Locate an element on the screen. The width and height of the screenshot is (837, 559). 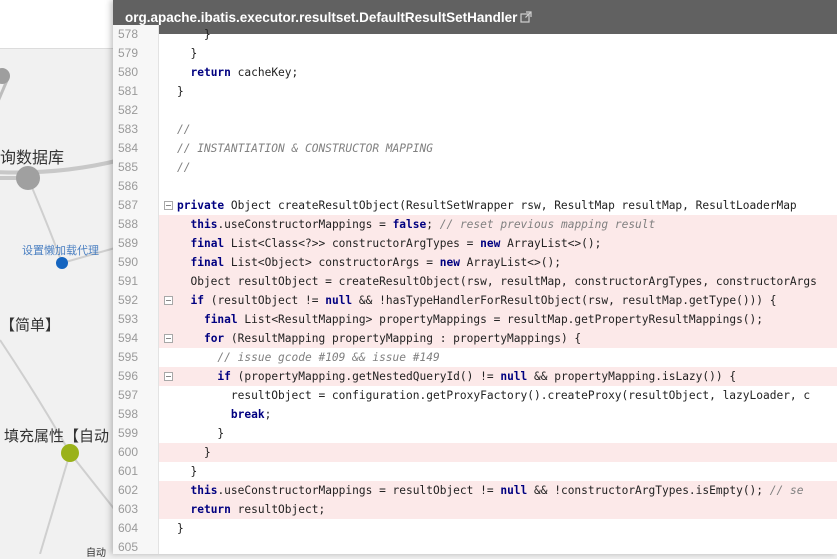
code-line: 605 is located at coordinates (475, 546).